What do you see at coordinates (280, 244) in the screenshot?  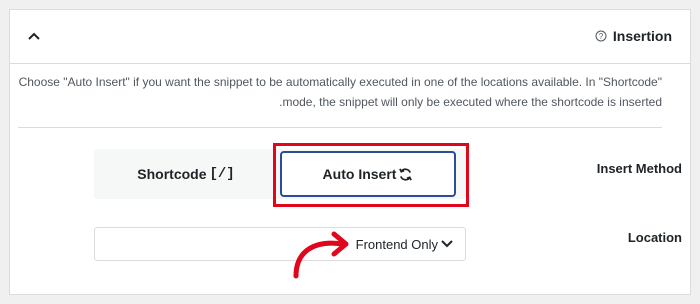 I see `location-select: Frontend Only` at bounding box center [280, 244].